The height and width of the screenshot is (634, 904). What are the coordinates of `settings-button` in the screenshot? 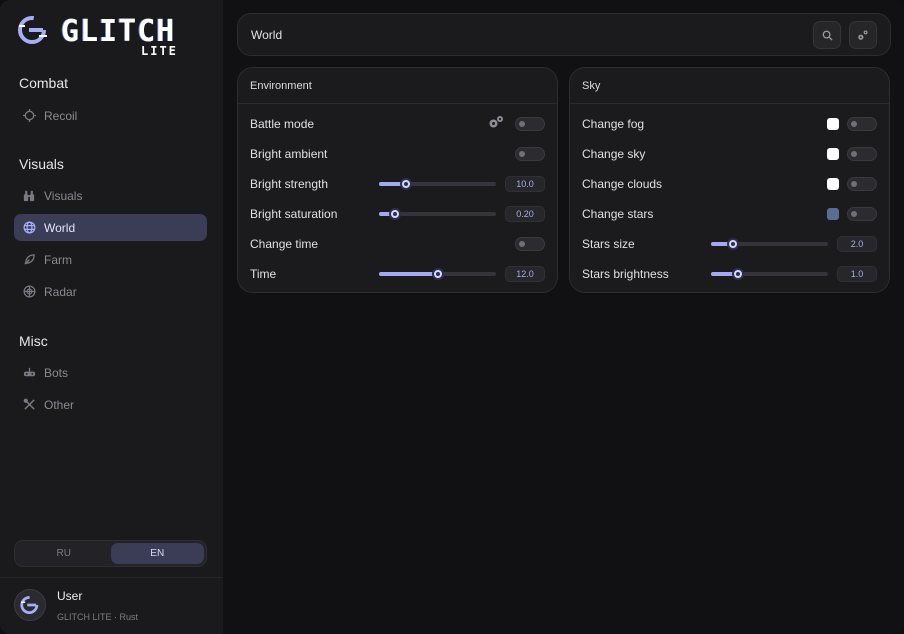 It's located at (863, 35).